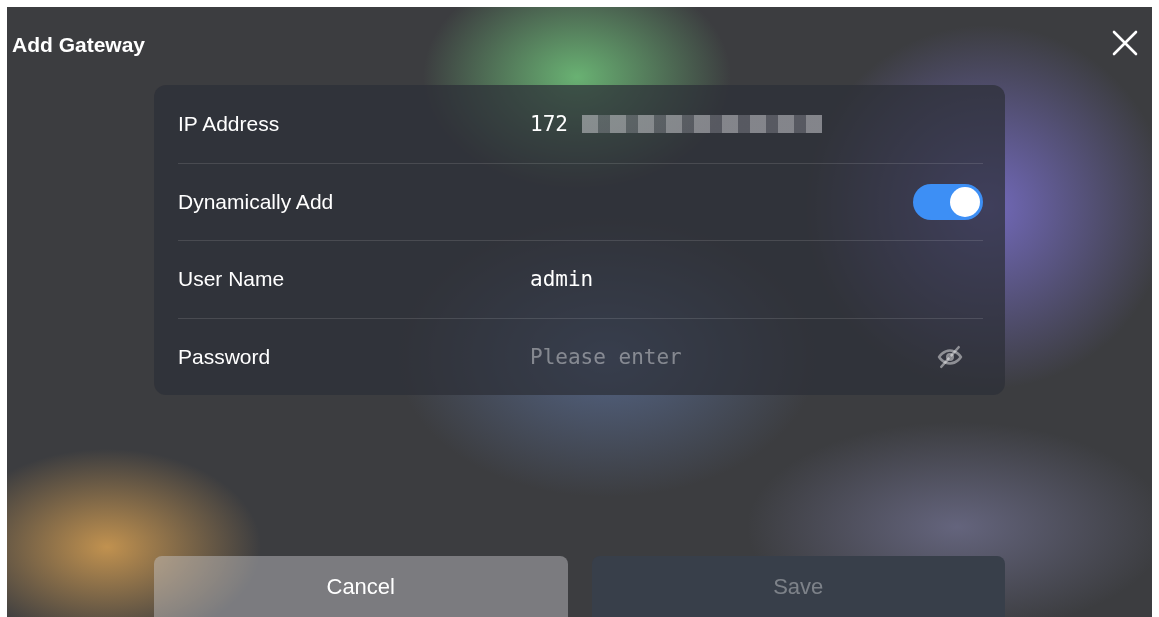  I want to click on field-label: IP Address, so click(229, 123).